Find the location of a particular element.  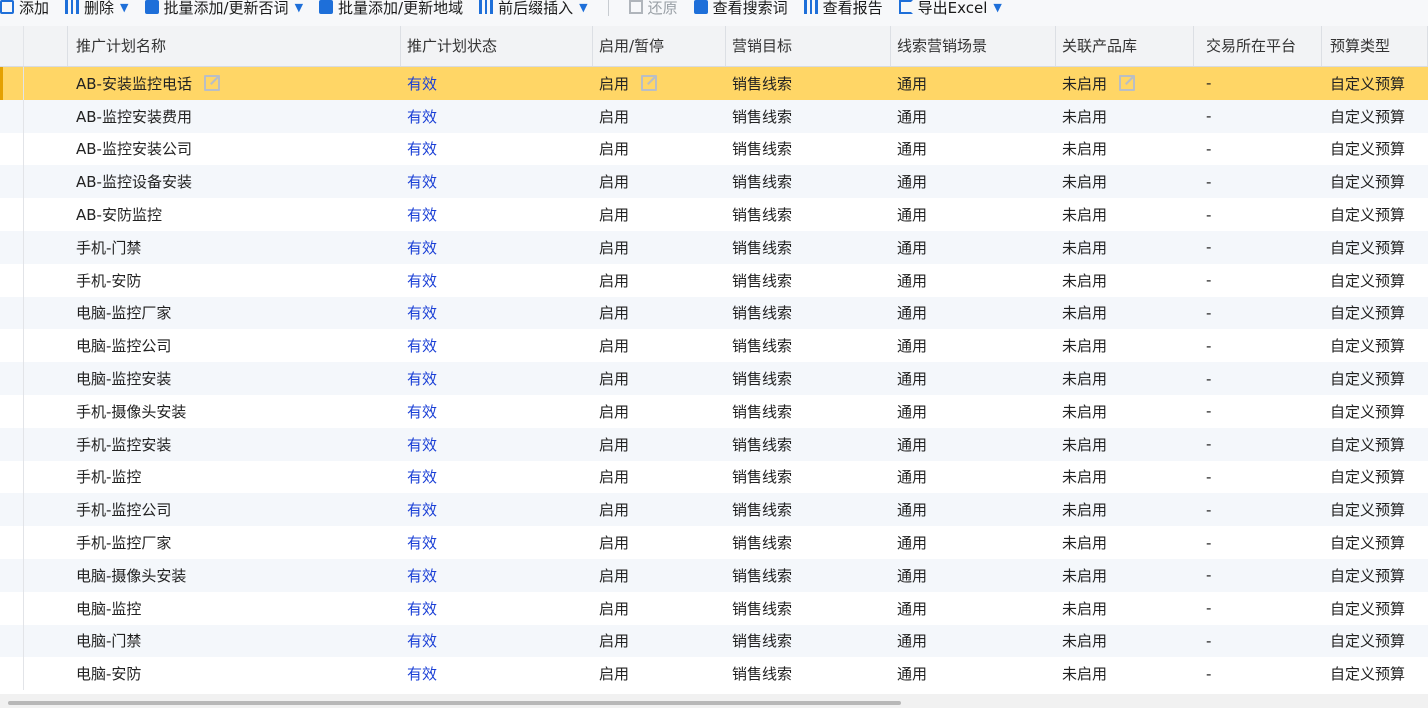

table-row: AB-安防监控 有效 启用 销售线索 通用 未启用 - 自定义预算 is located at coordinates (714, 214).